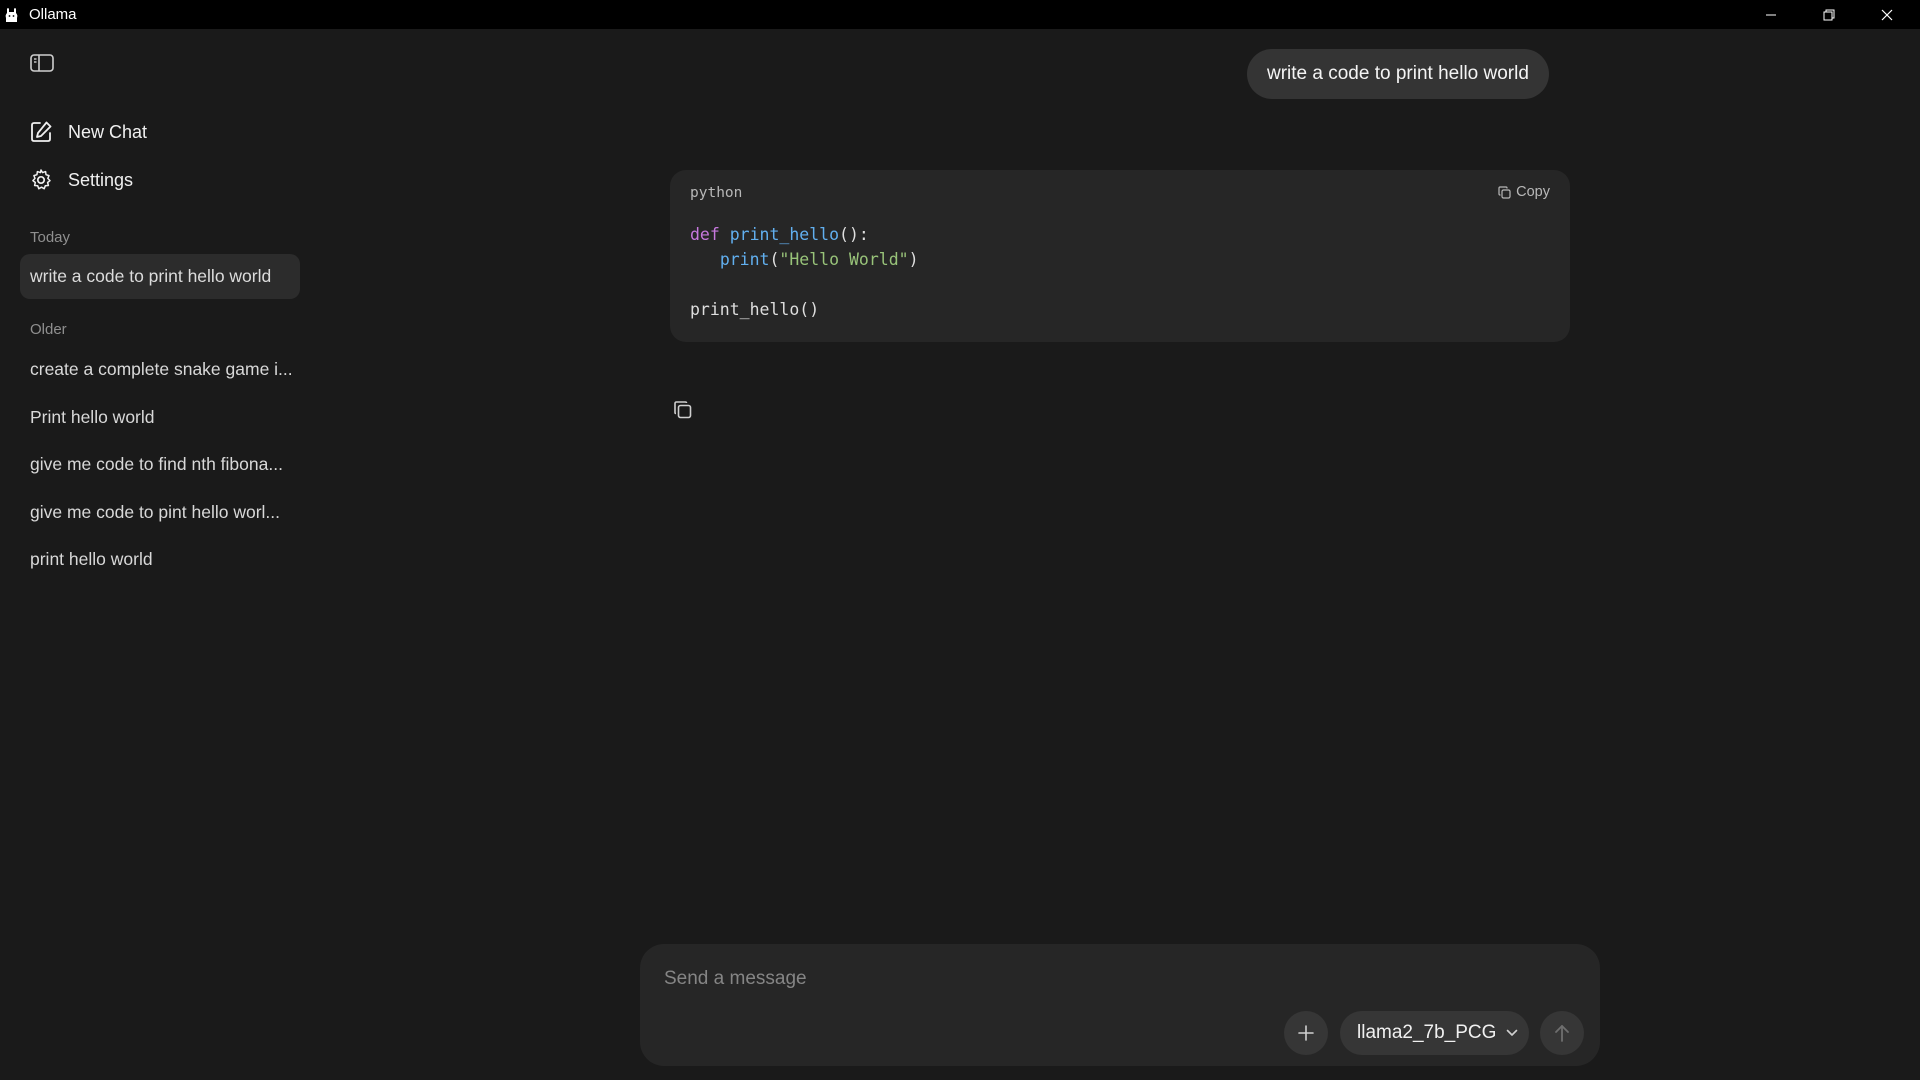  What do you see at coordinates (1512, 1032) in the screenshot?
I see `chevron-down-icon` at bounding box center [1512, 1032].